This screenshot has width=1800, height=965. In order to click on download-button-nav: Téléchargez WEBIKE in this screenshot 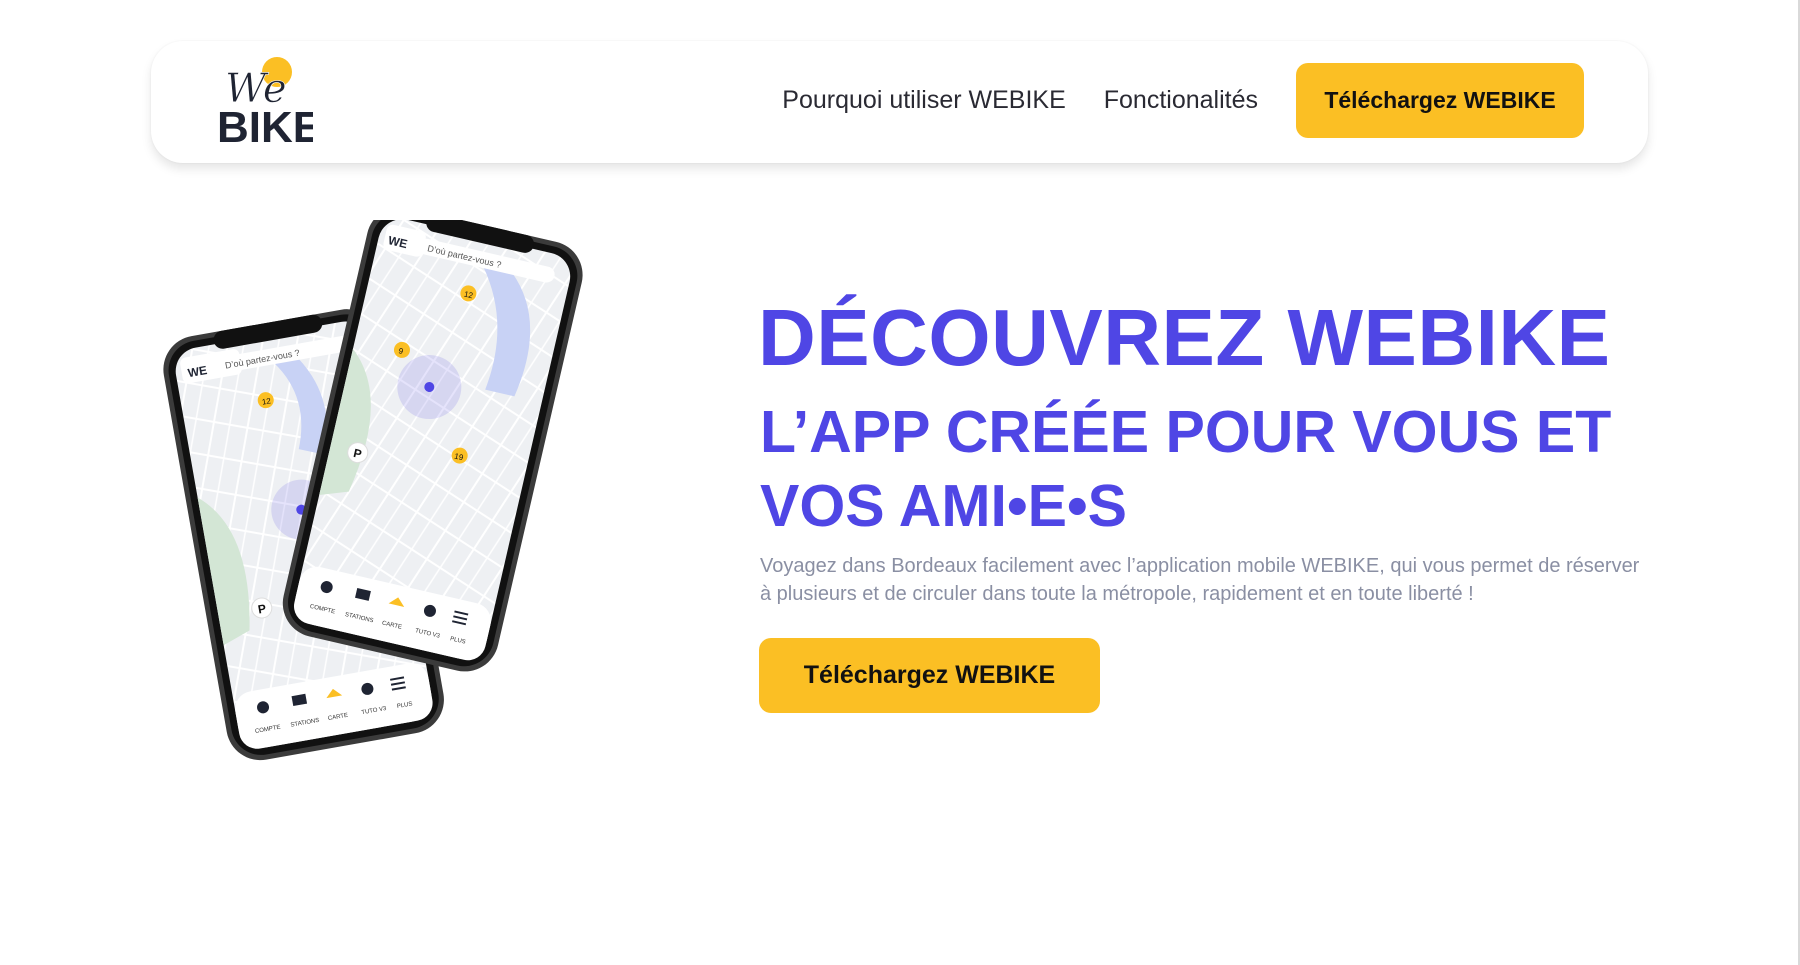, I will do `click(1440, 100)`.